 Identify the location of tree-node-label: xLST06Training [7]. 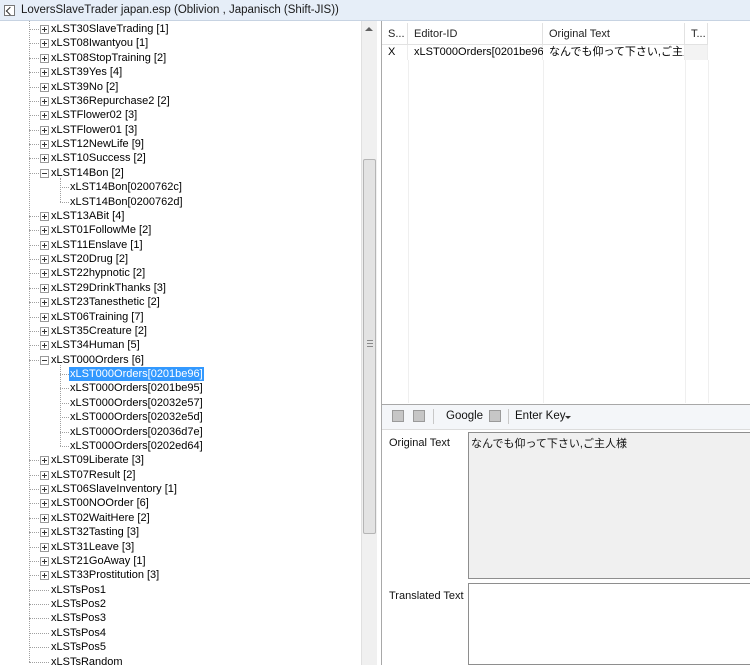
(97, 317).